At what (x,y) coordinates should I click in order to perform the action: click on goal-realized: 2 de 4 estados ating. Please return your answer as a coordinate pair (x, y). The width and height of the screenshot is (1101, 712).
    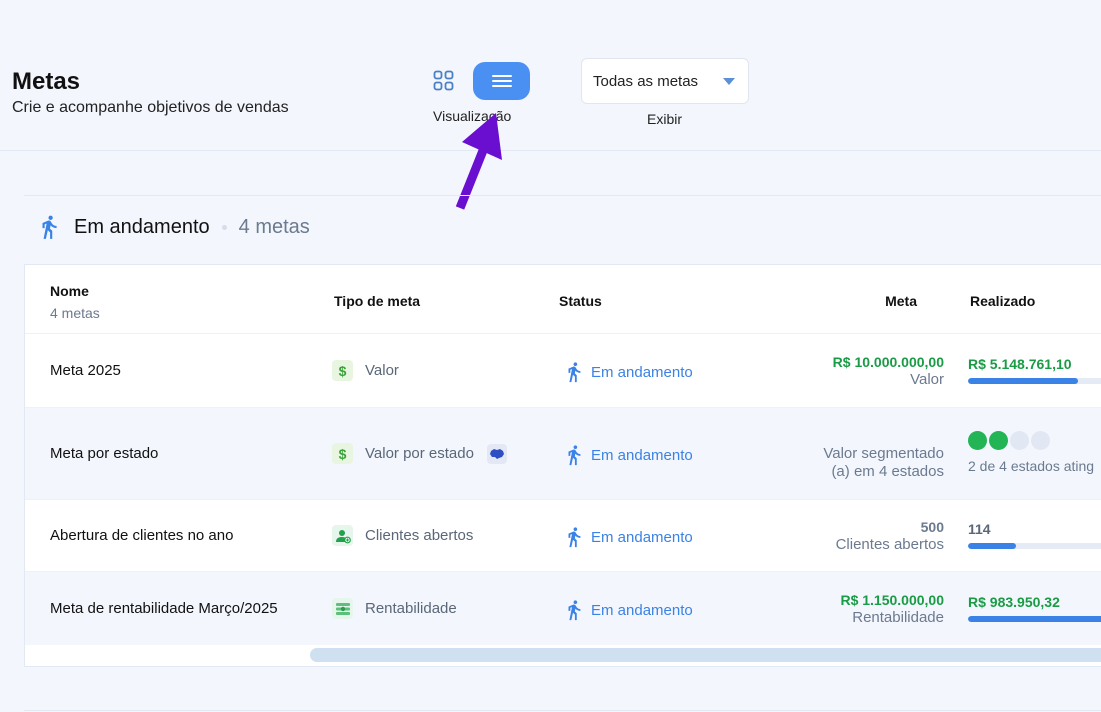
    Looking at the image, I should click on (1031, 452).